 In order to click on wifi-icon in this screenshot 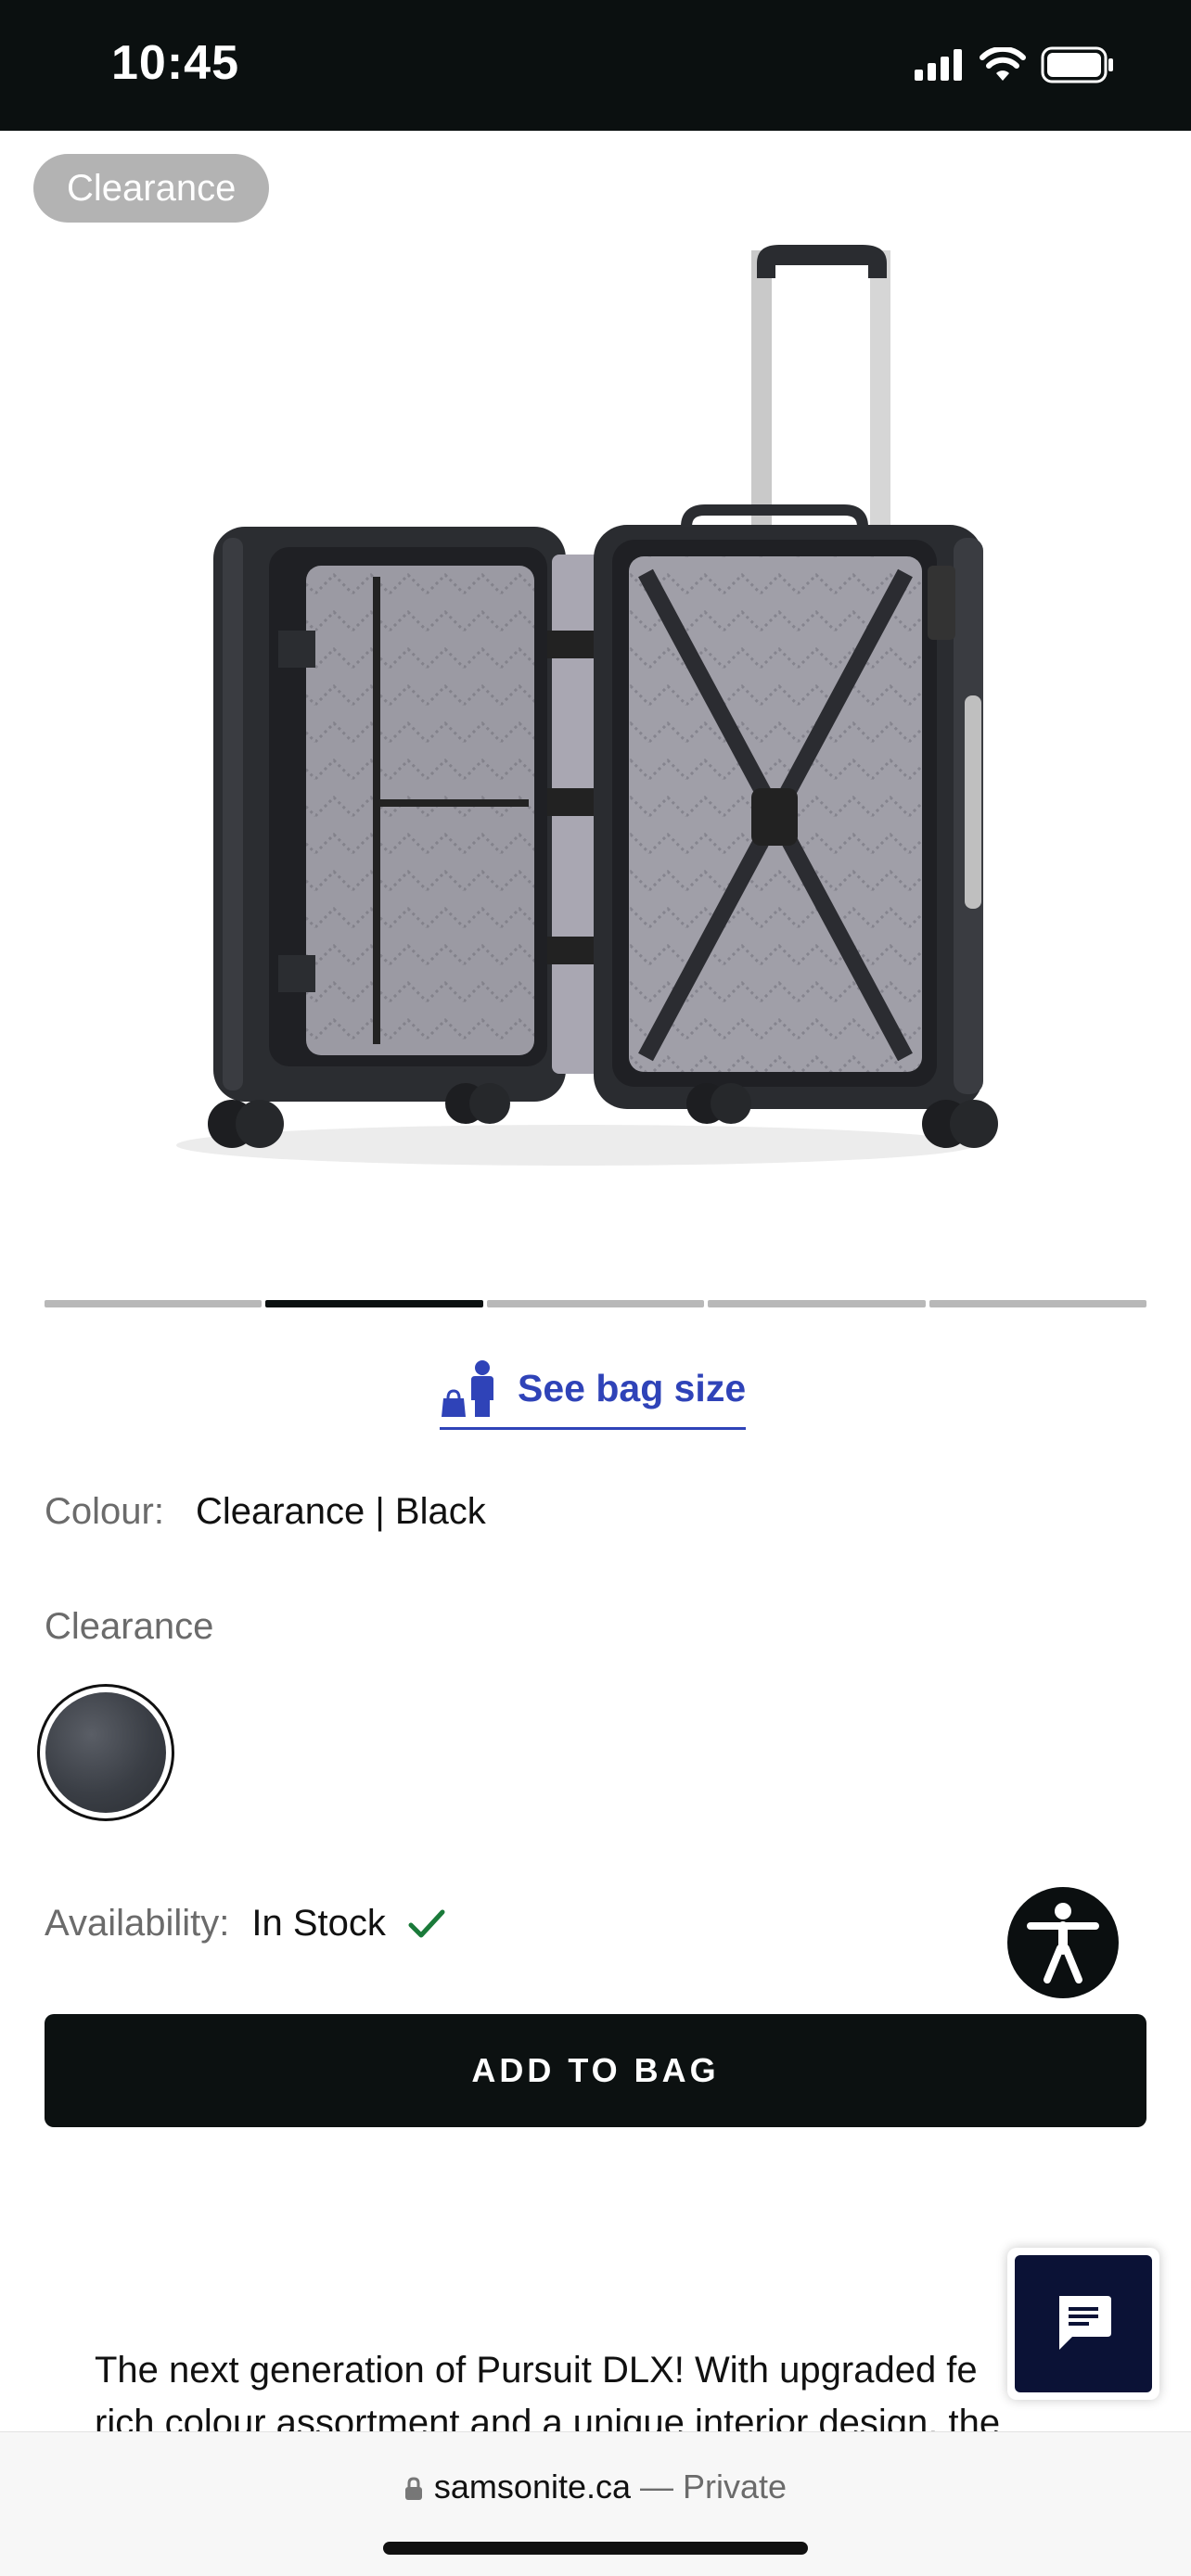, I will do `click(1003, 64)`.